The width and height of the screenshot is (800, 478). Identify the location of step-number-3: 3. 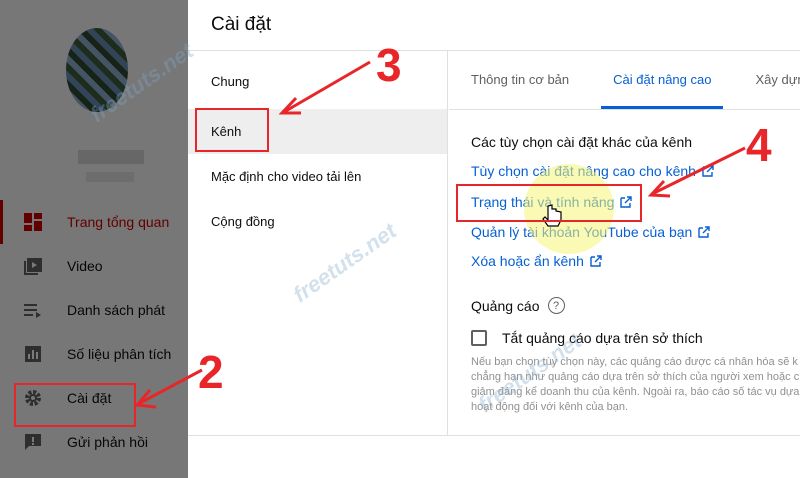
(389, 65).